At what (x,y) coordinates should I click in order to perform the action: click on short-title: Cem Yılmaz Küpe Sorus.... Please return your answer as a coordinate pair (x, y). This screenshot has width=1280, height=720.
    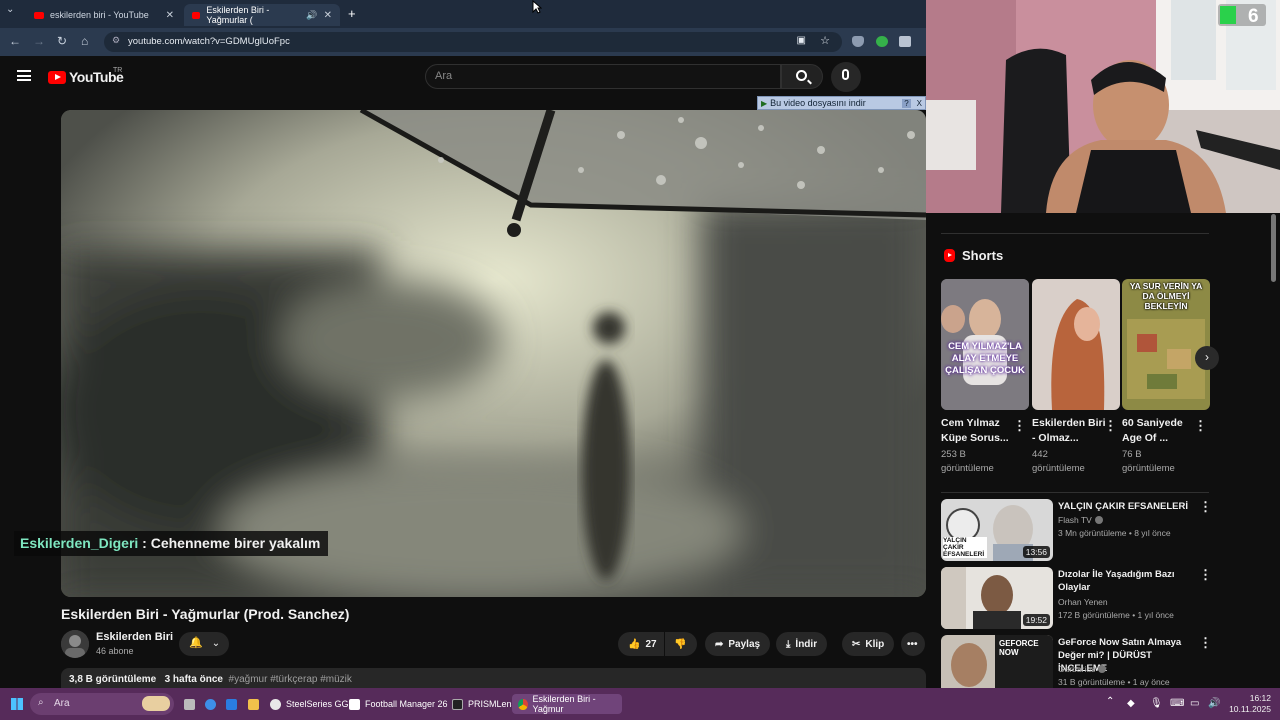
    Looking at the image, I should click on (978, 431).